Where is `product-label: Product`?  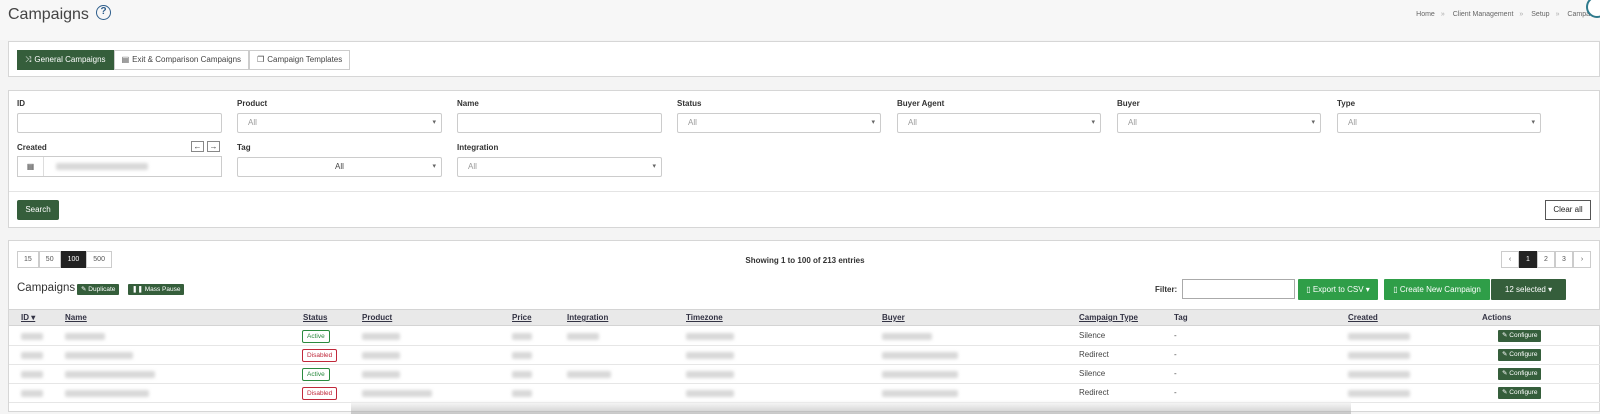 product-label: Product is located at coordinates (252, 103).